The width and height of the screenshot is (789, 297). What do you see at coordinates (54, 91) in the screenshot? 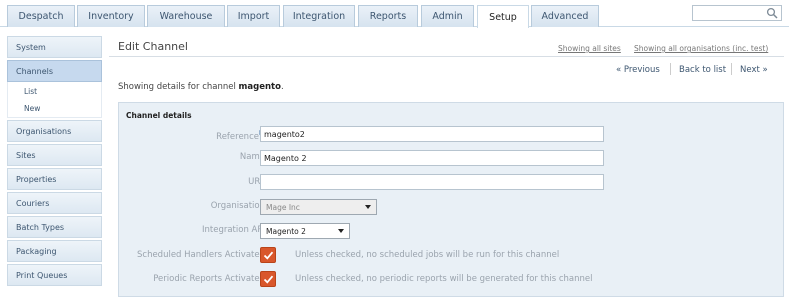
I see `sidebar-subitem-list: List` at bounding box center [54, 91].